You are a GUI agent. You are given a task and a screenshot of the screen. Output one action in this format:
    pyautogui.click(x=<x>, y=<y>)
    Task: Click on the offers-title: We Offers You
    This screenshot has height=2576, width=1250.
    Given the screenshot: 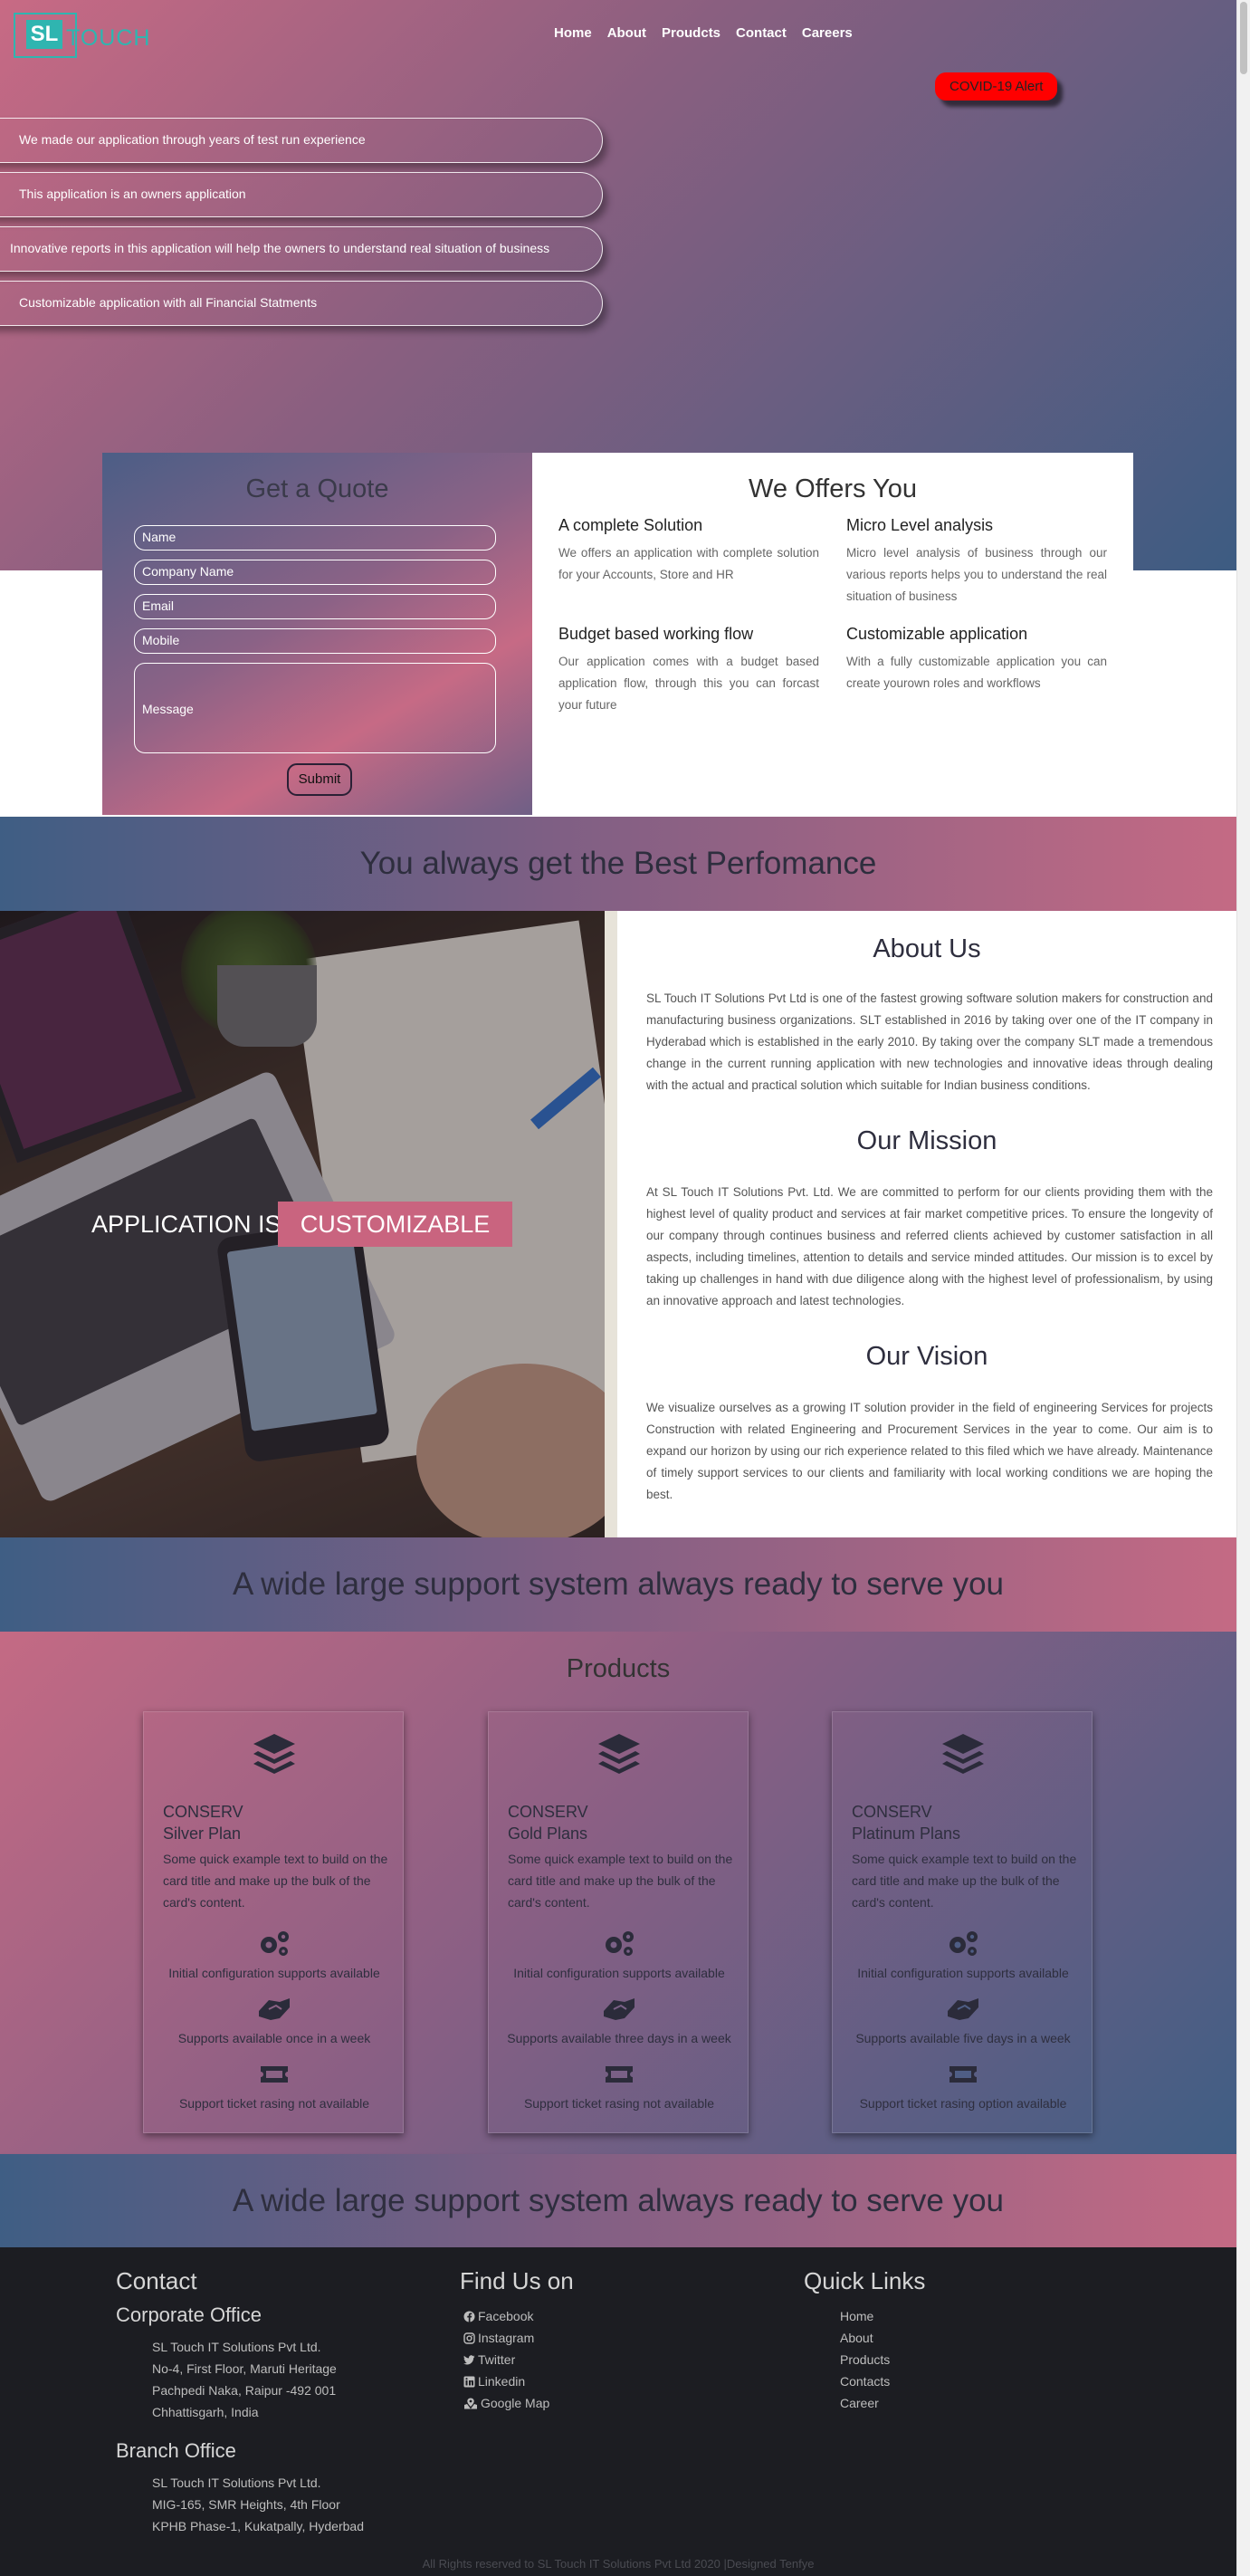 What is the action you would take?
    pyautogui.click(x=833, y=488)
    